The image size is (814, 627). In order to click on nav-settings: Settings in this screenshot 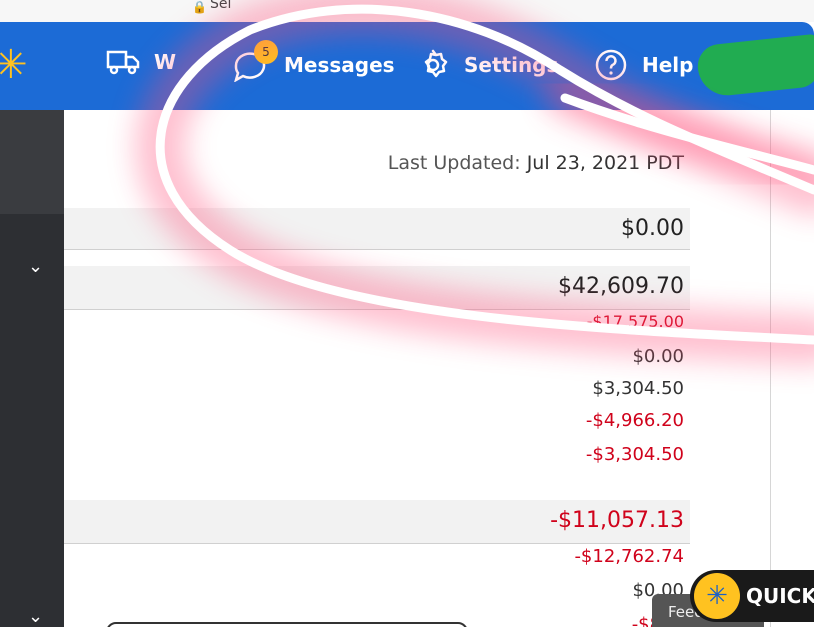, I will do `click(487, 65)`.